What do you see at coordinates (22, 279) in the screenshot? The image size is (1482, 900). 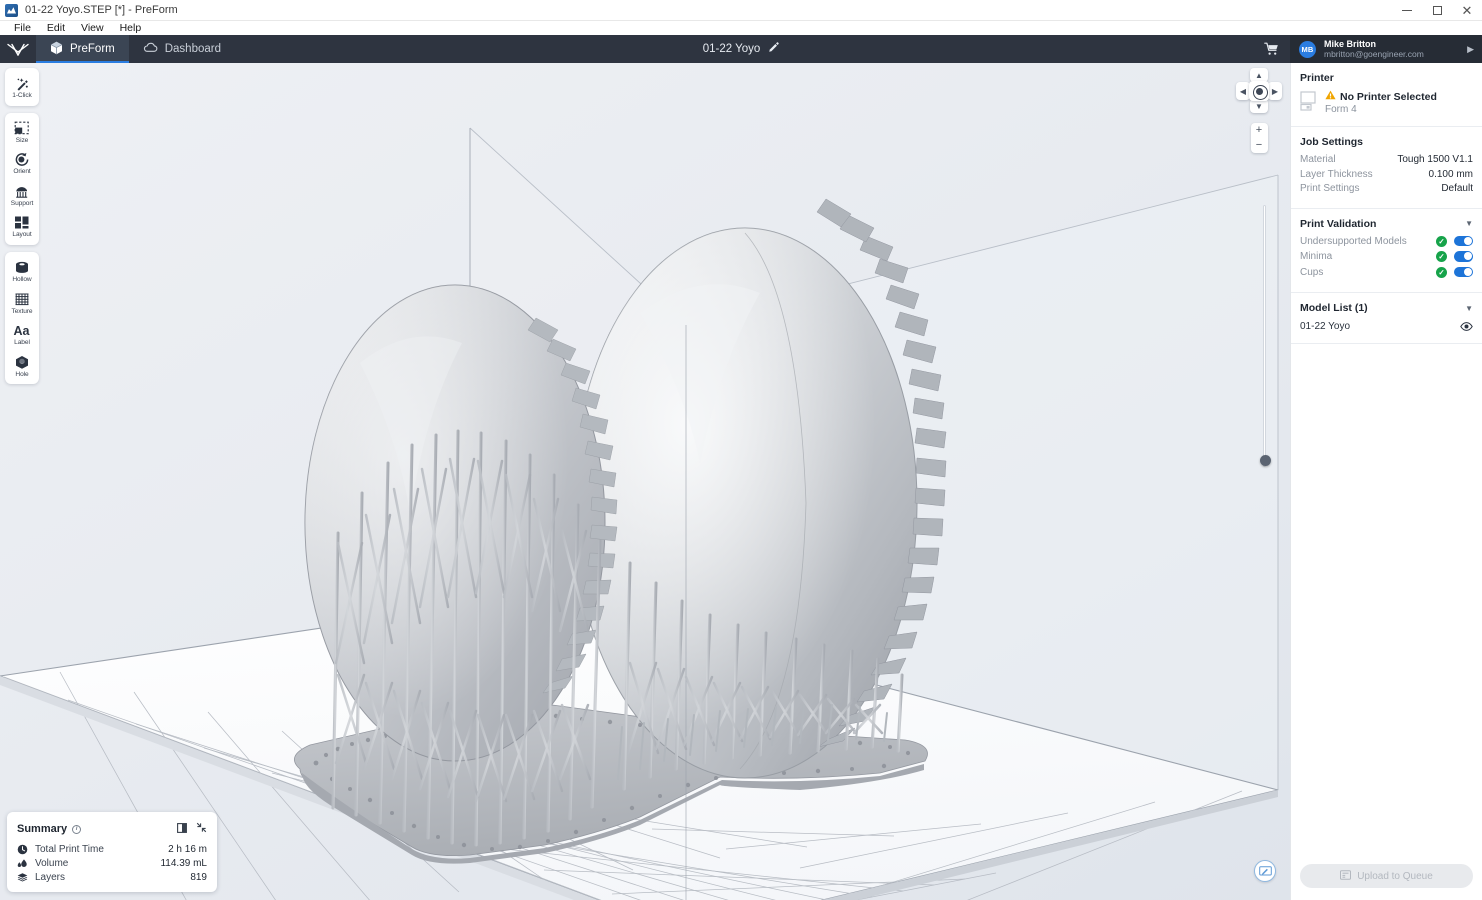 I see `tool-hollow-label: Hollow` at bounding box center [22, 279].